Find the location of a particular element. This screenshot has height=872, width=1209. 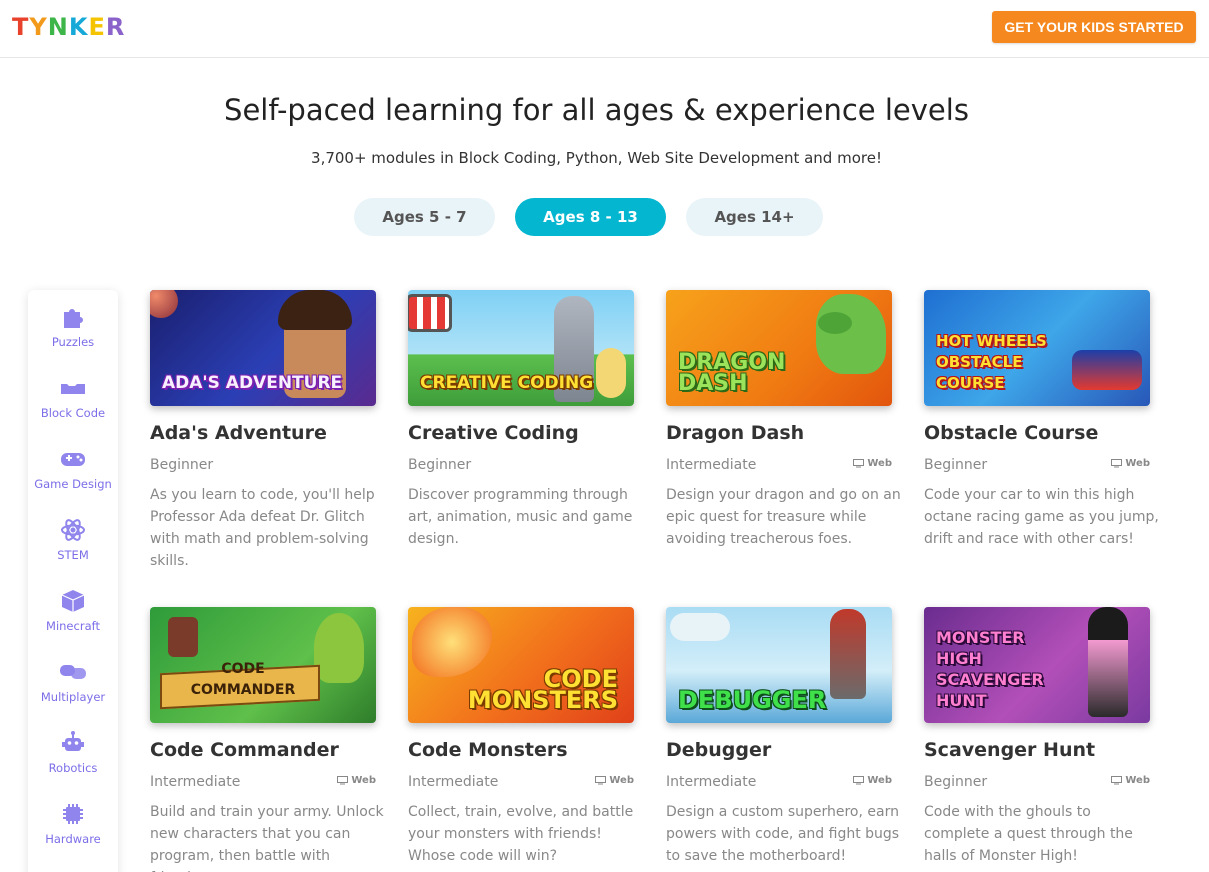

atom-icon is located at coordinates (73, 530).